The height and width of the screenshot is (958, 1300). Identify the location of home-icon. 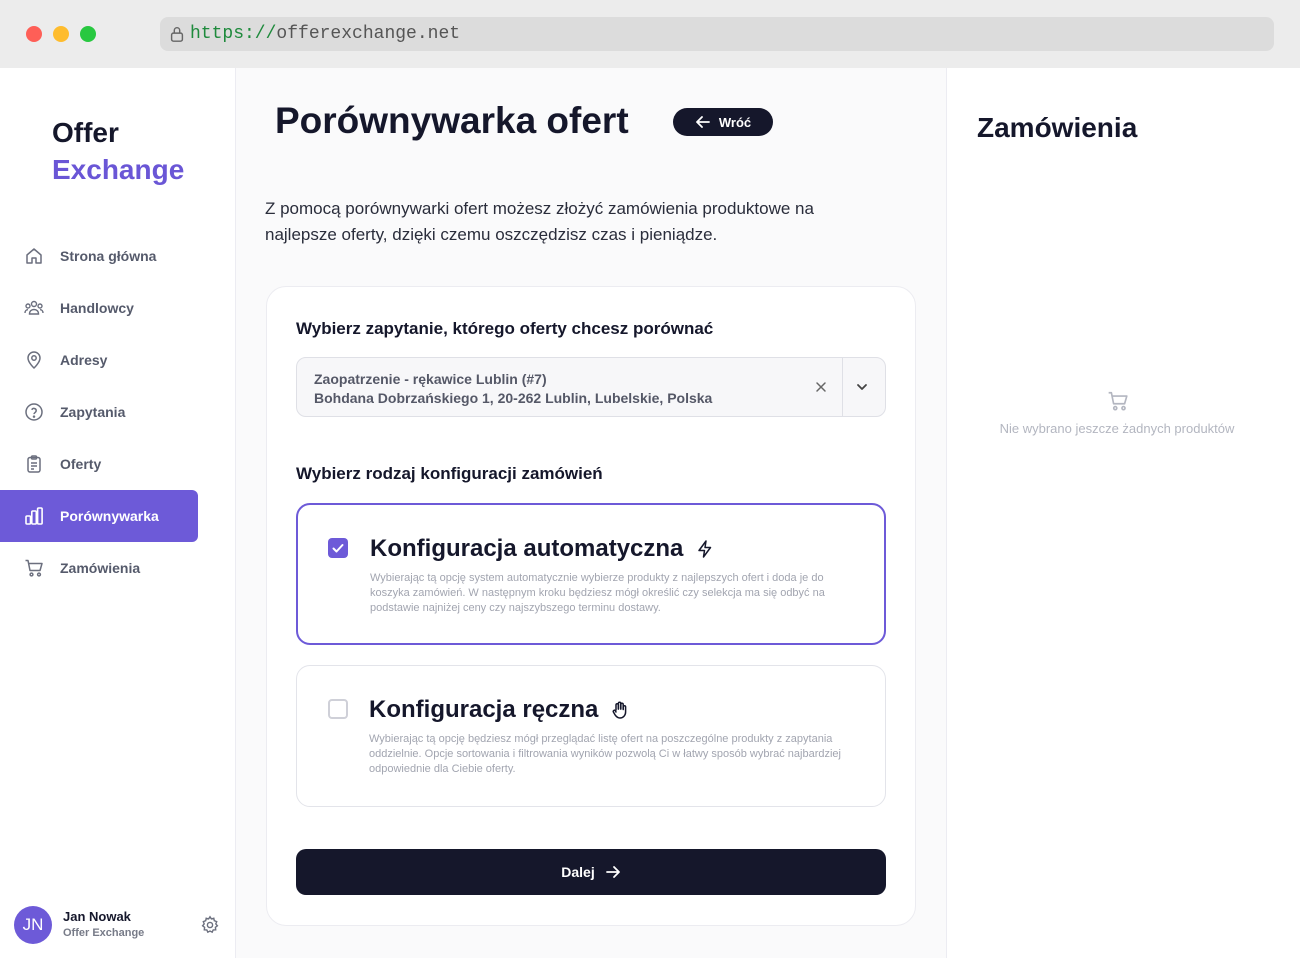
(34, 256).